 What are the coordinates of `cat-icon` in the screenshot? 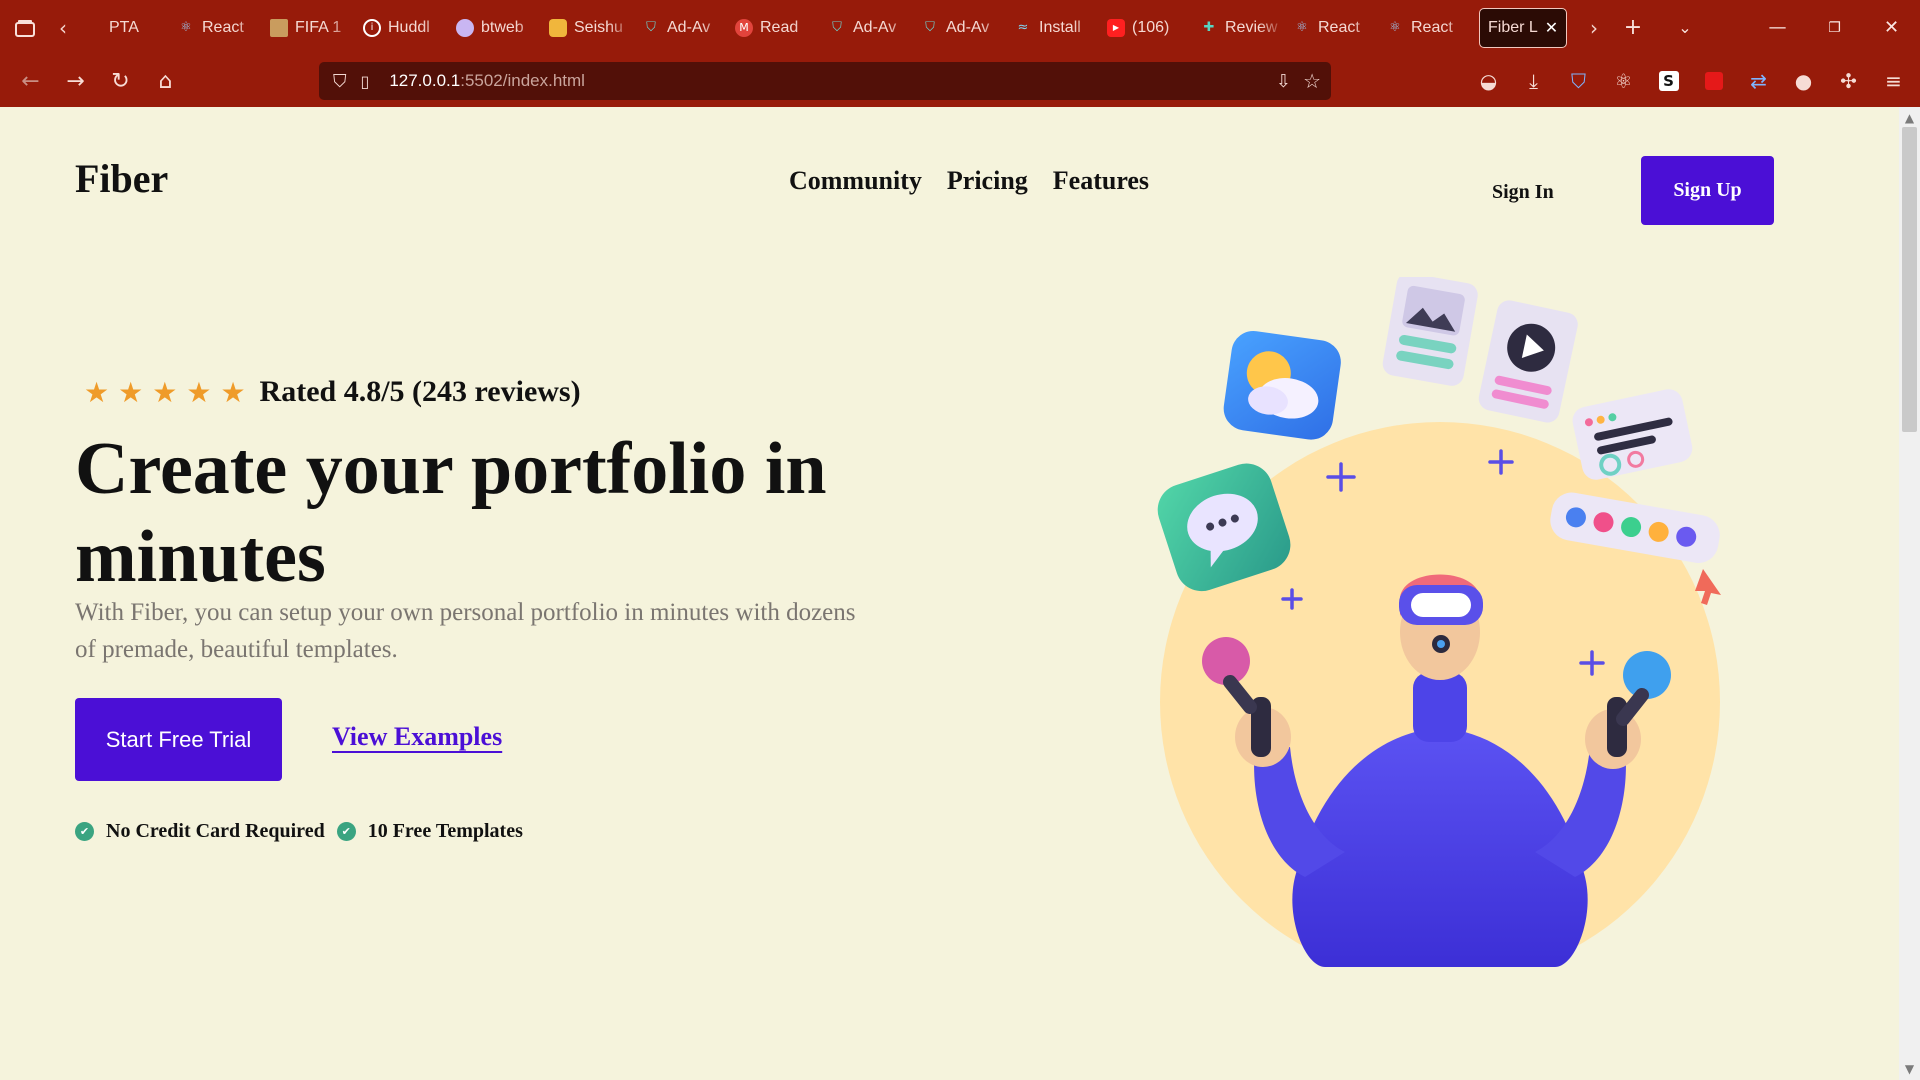 It's located at (558, 27).